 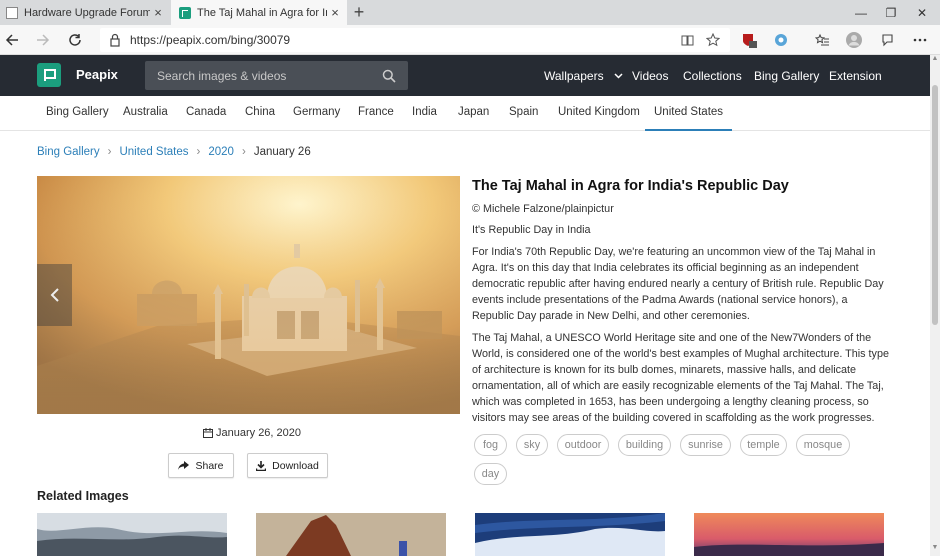 What do you see at coordinates (854, 40) in the screenshot?
I see `profile-avatar-icon` at bounding box center [854, 40].